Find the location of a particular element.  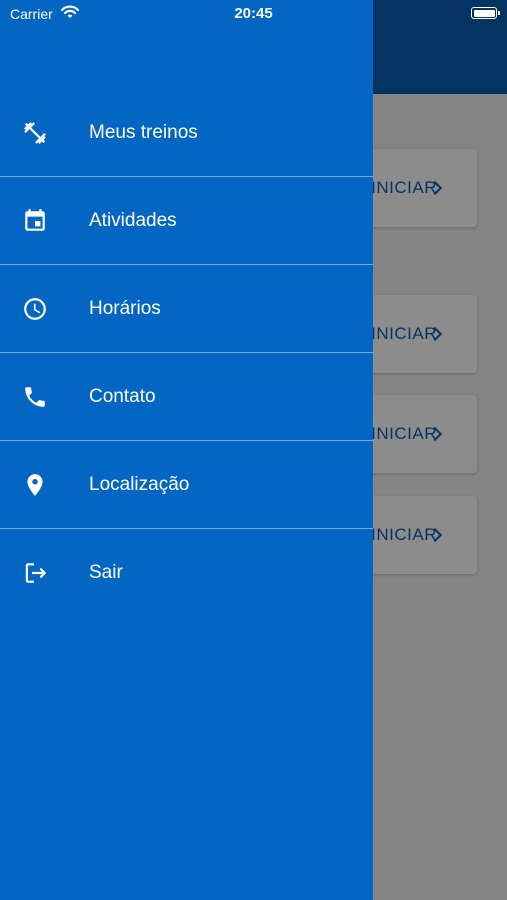

clock-icon is located at coordinates (35, 309).